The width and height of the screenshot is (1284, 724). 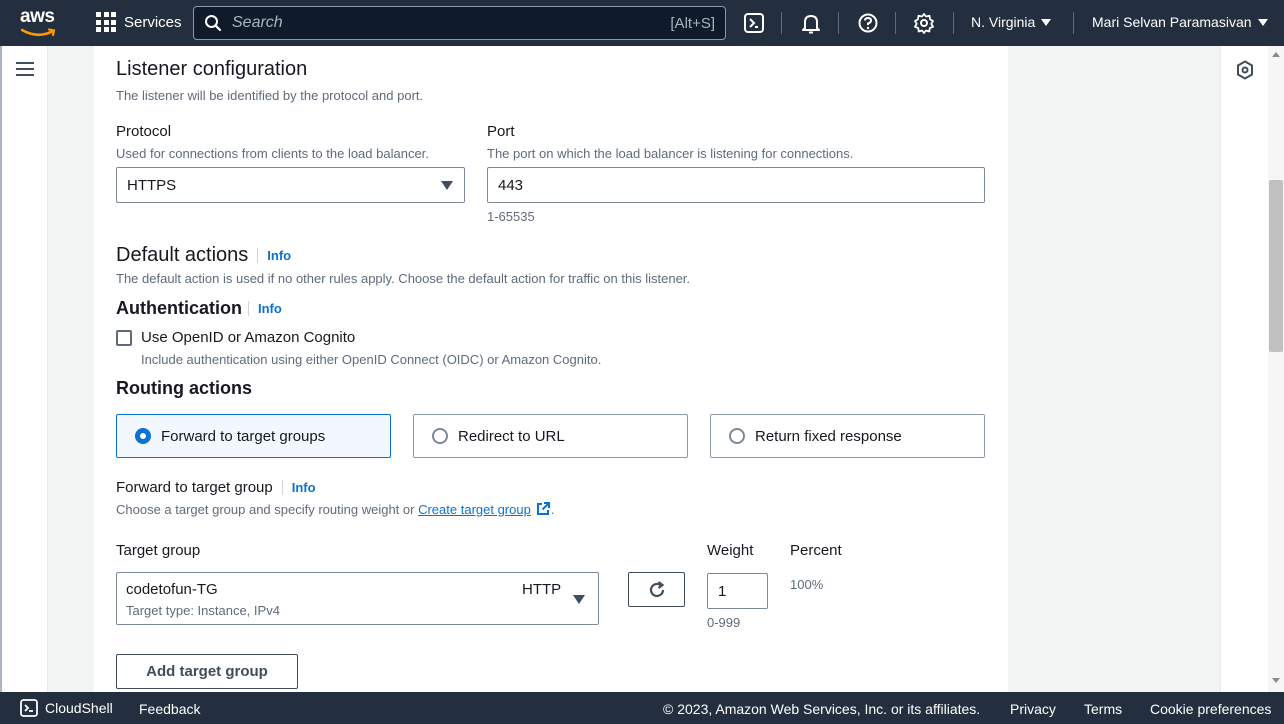 I want to click on target-group-name: codetofun-TG, so click(x=172, y=589).